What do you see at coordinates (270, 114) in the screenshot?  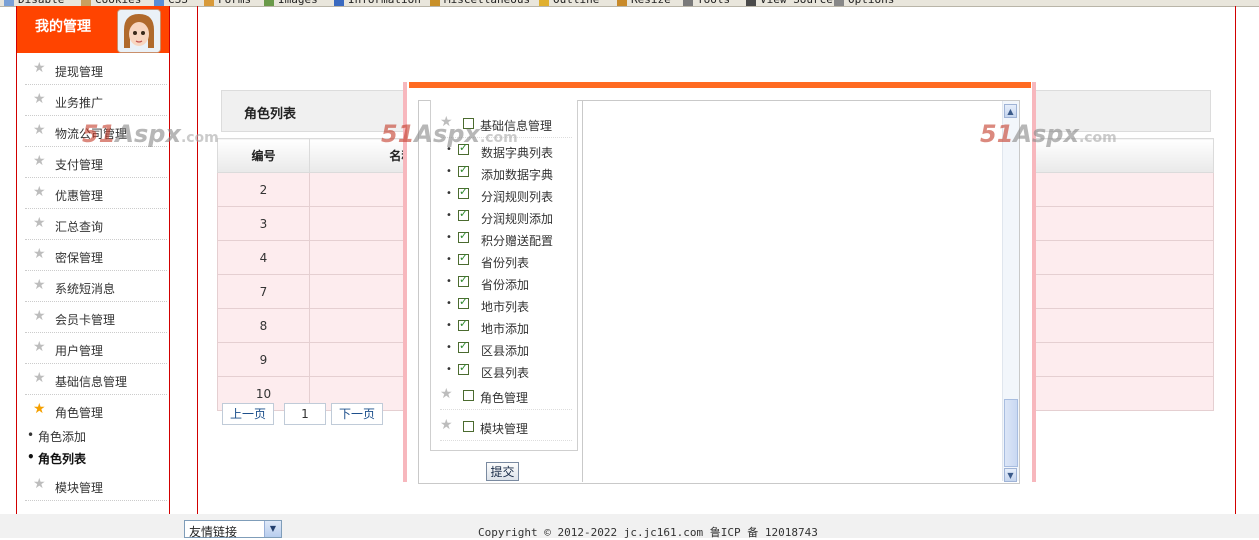 I see `page-title: 角色列表` at bounding box center [270, 114].